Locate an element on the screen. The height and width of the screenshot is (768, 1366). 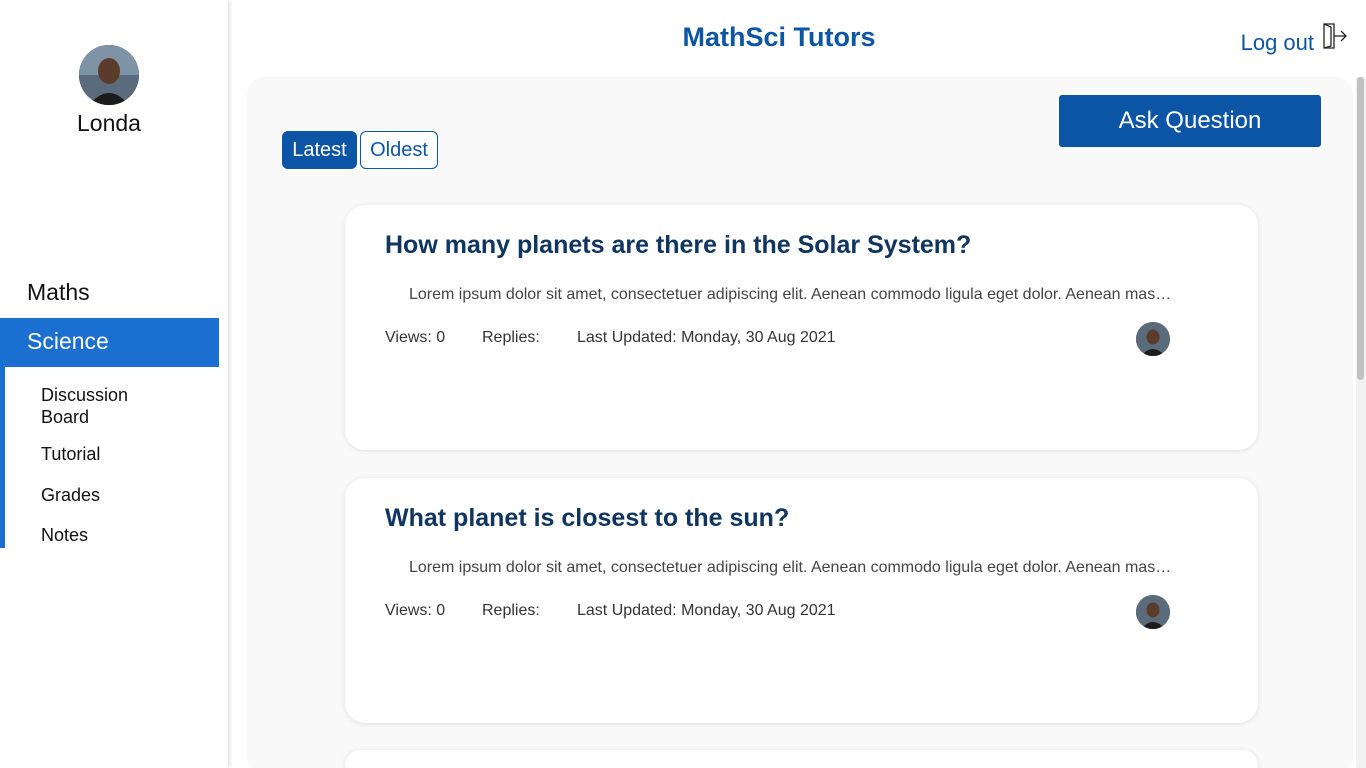
logout-icon is located at coordinates (1335, 36).